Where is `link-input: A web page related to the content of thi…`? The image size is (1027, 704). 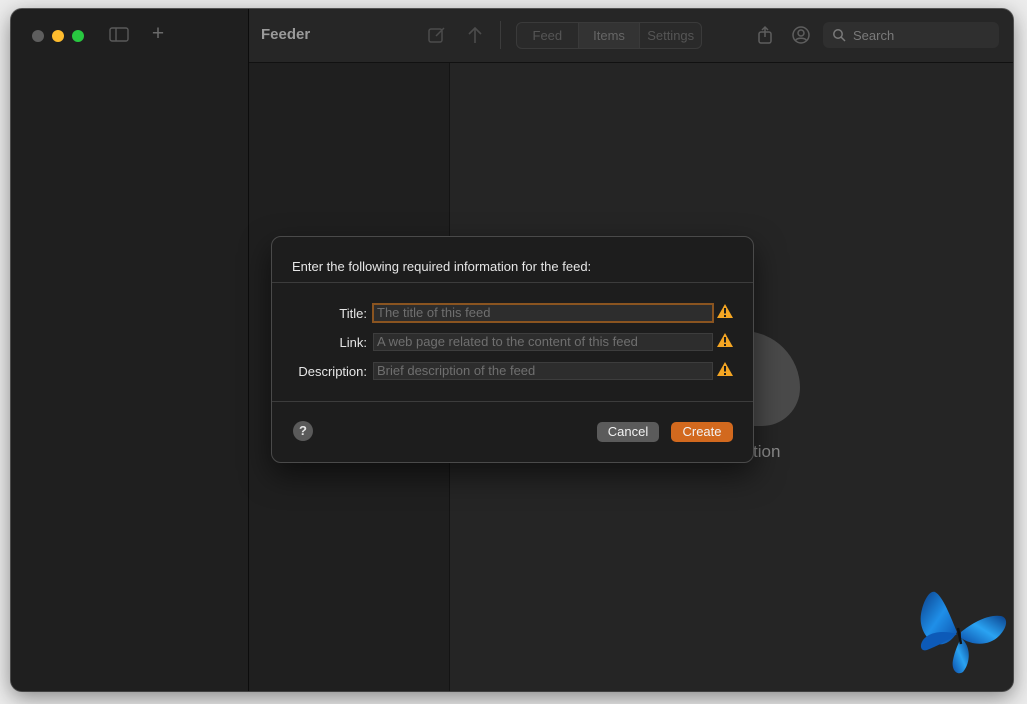
link-input: A web page related to the content of thi… is located at coordinates (543, 342).